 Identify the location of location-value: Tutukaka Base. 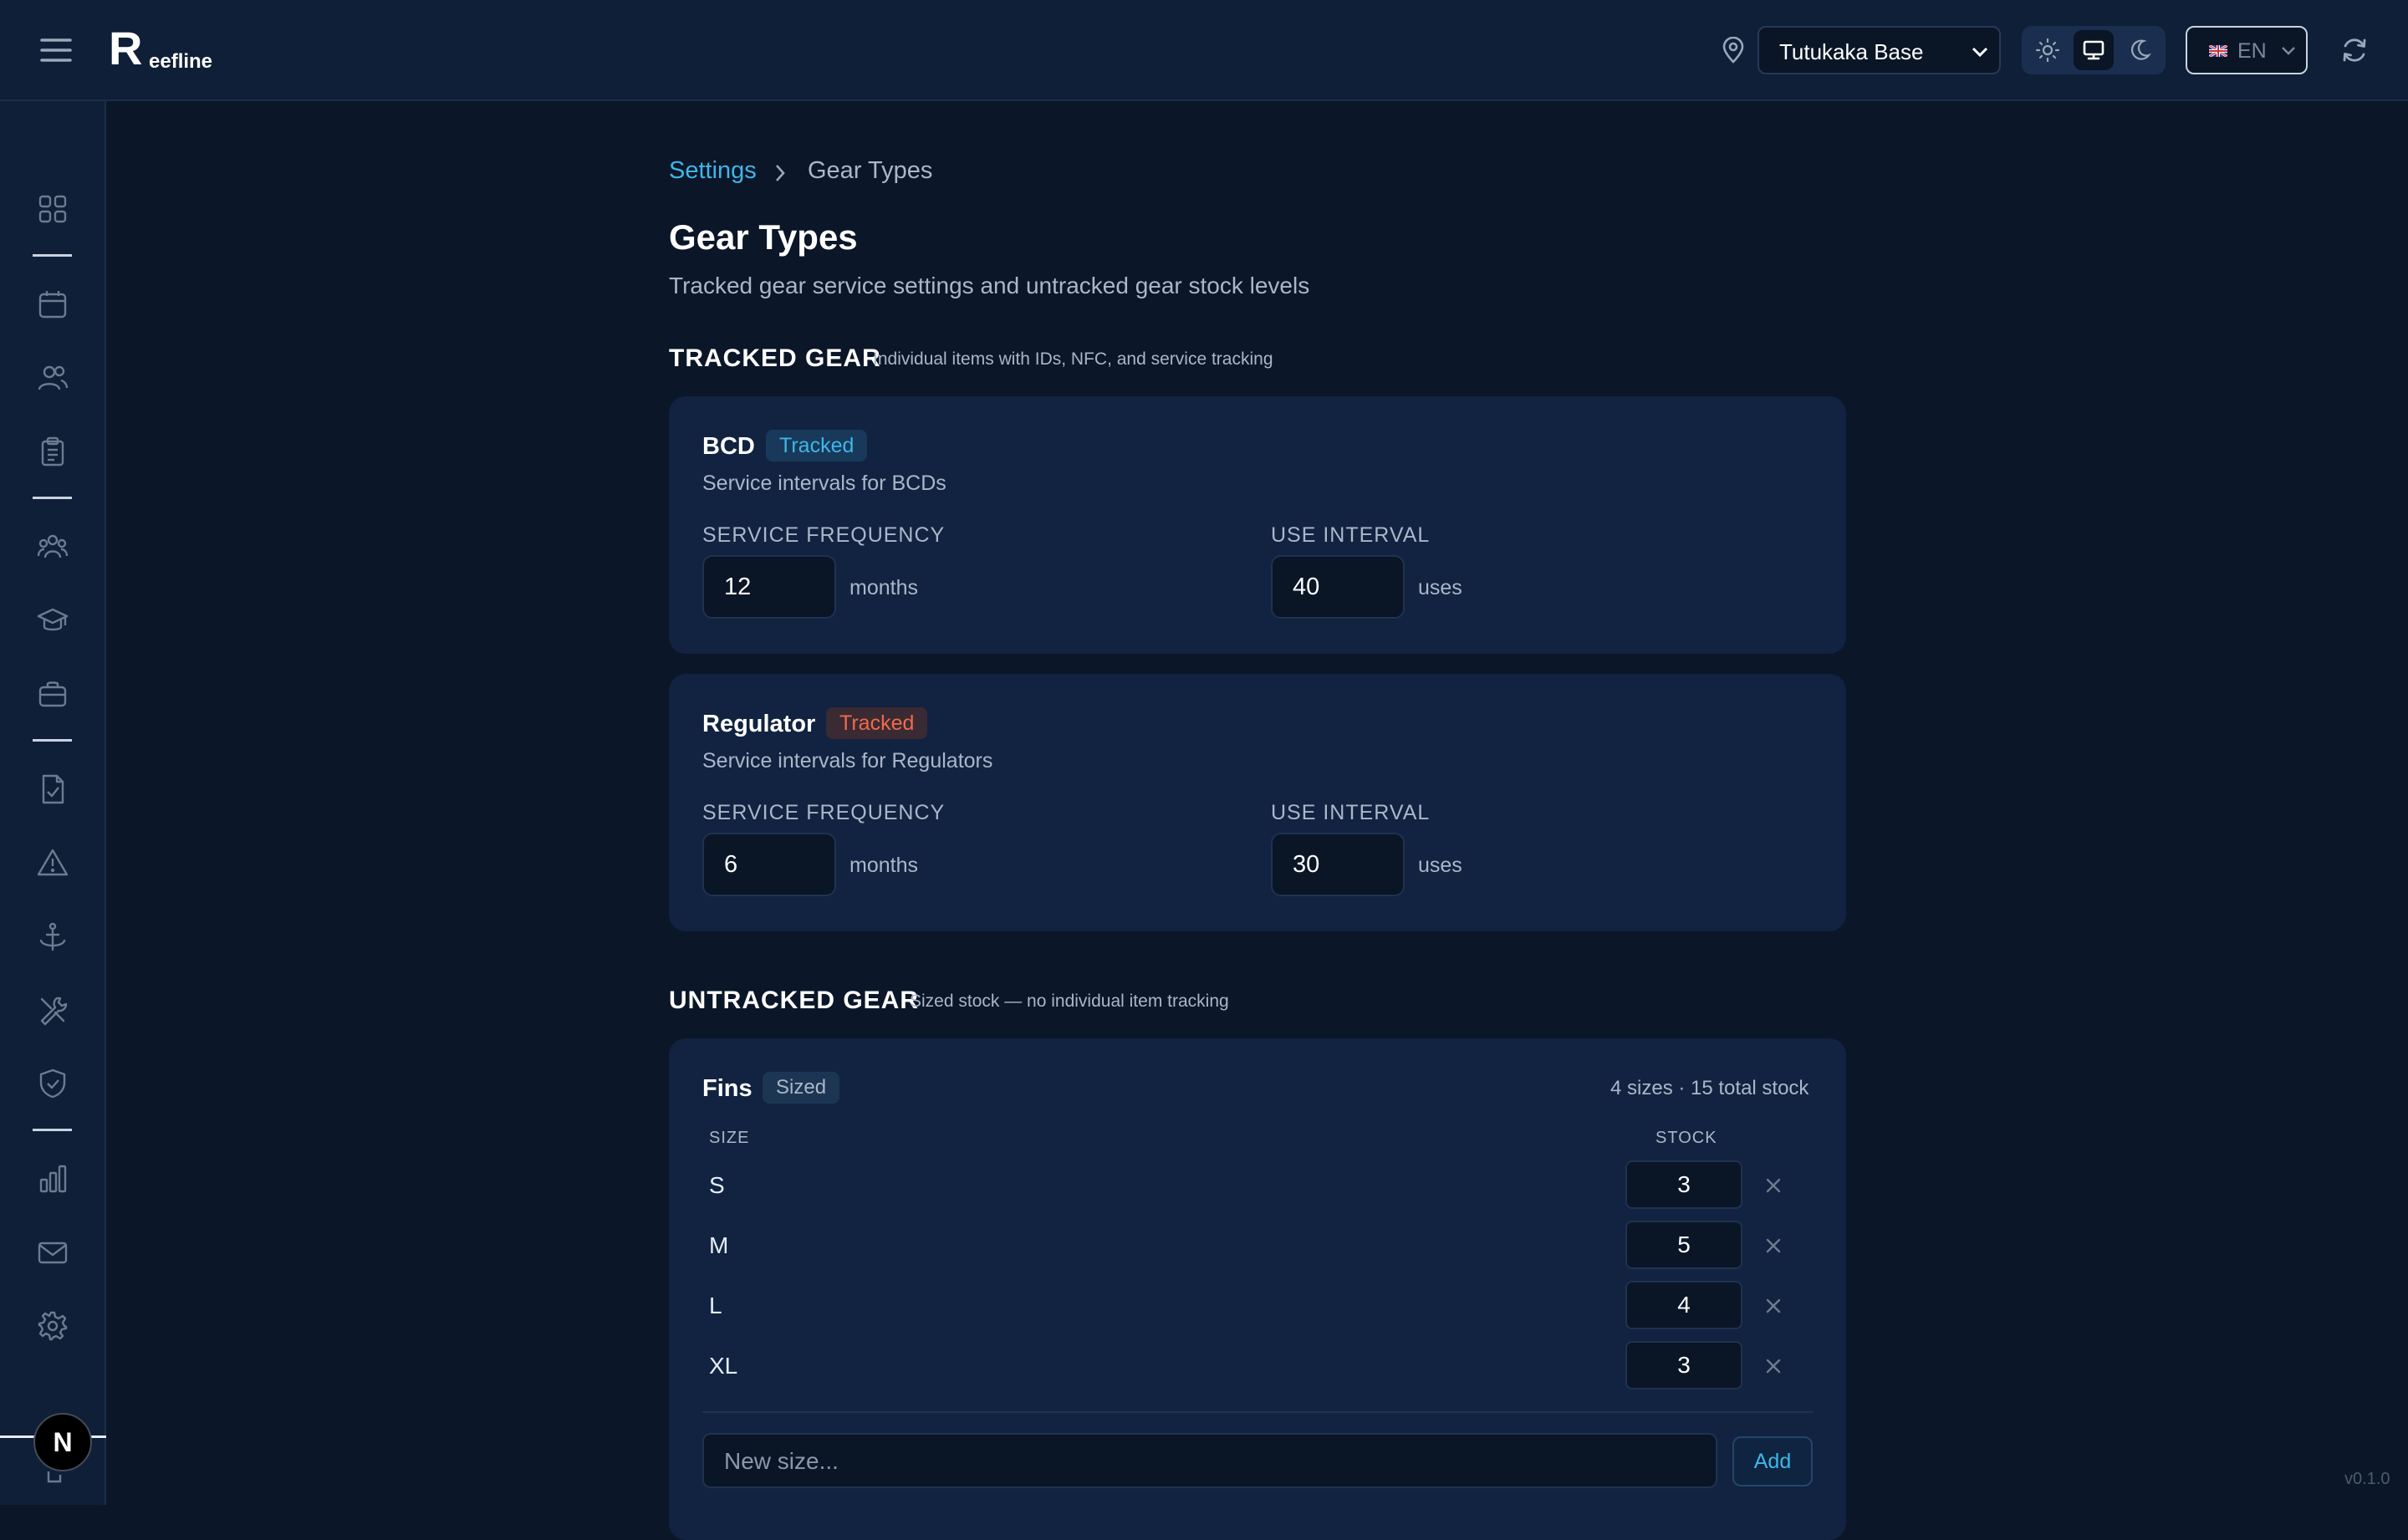
(1851, 51).